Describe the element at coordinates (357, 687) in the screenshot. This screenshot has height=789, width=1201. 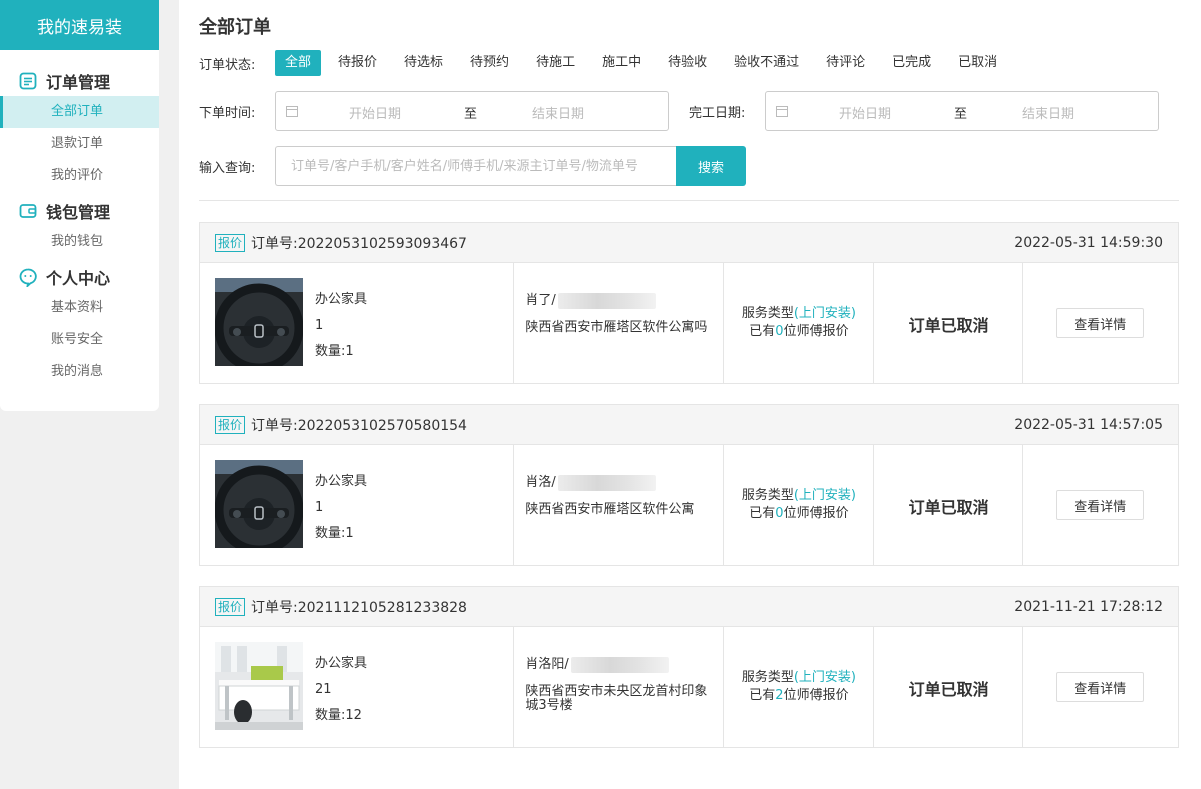
I see `product-cell: 办公家具 21 数量:12` at that location.